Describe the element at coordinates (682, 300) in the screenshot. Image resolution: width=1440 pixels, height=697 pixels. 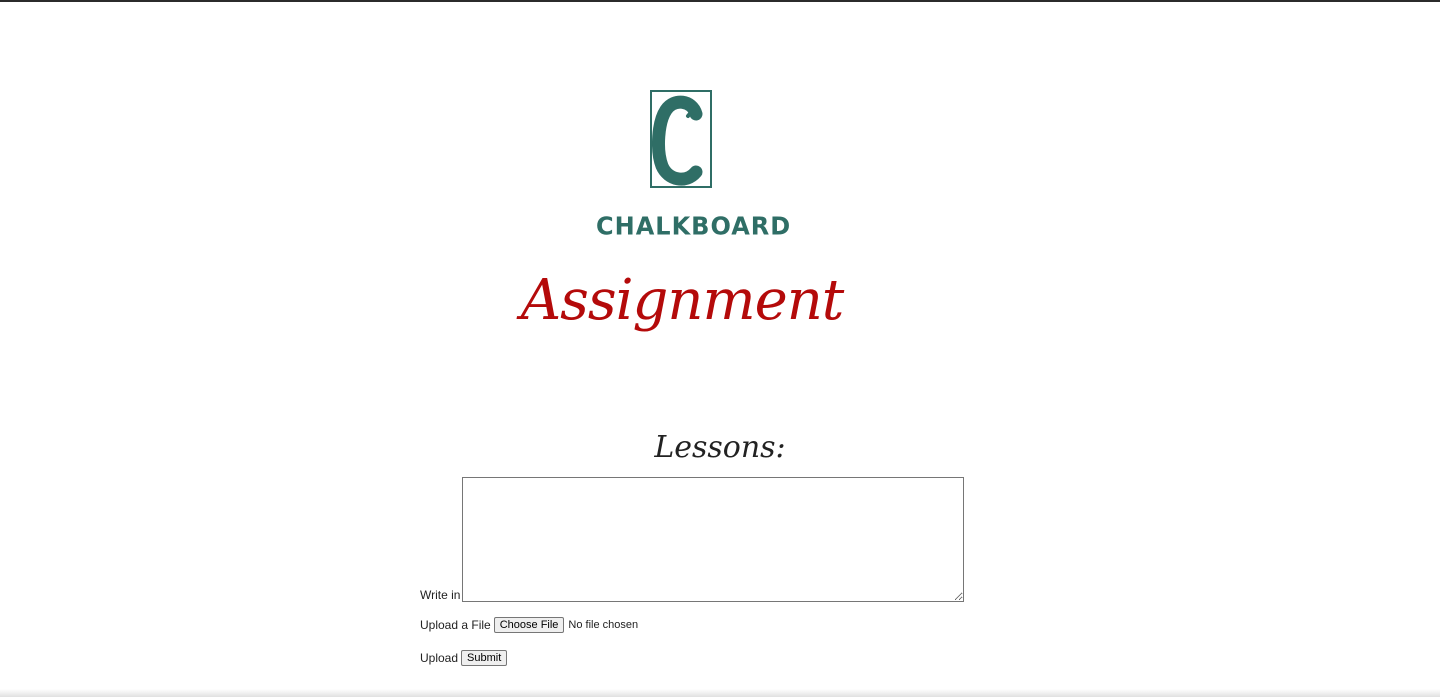
I see `page-title: Assignment` at that location.